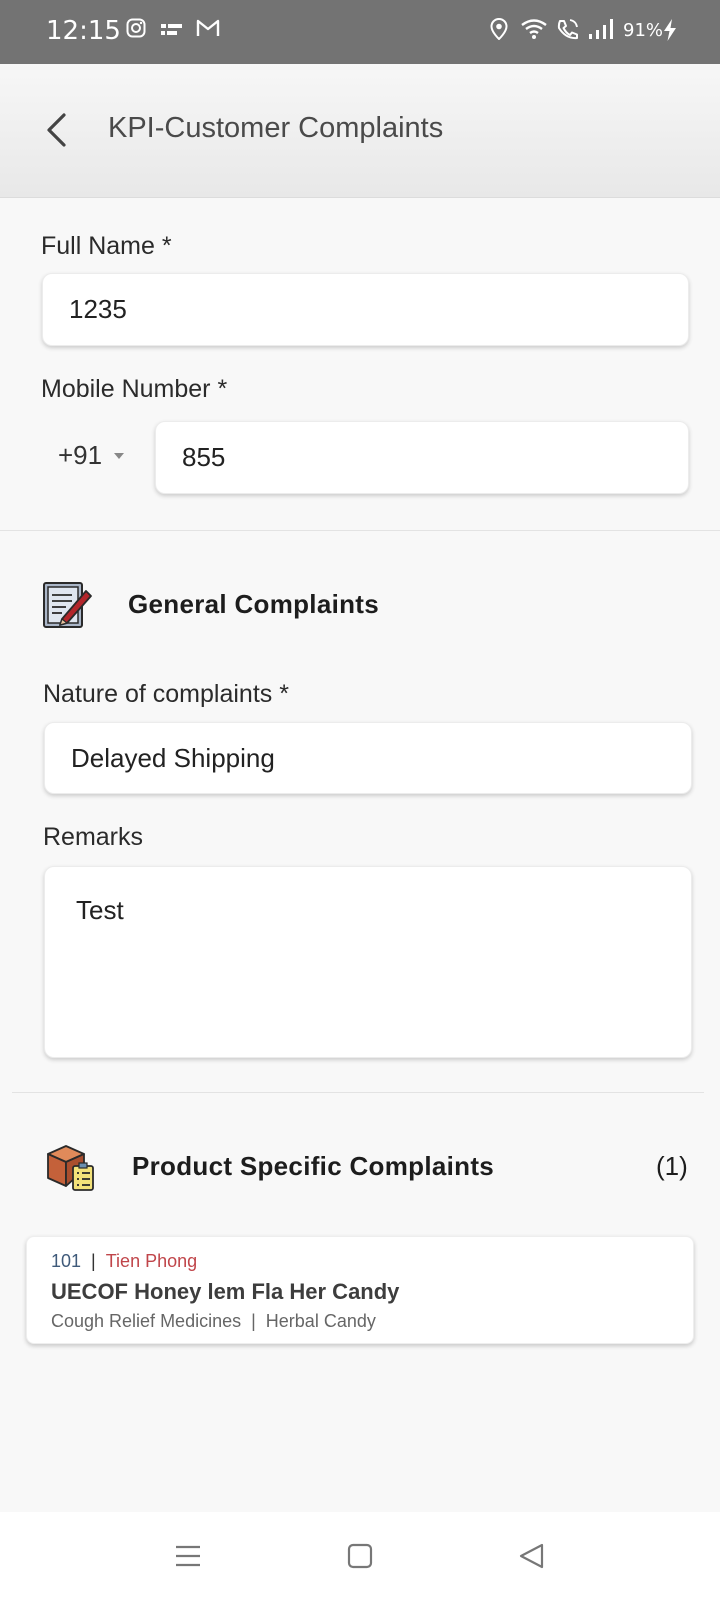 Image resolution: width=720 pixels, height=1600 pixels. Describe the element at coordinates (254, 604) in the screenshot. I see `general-complaints-title: General Complaints` at that location.